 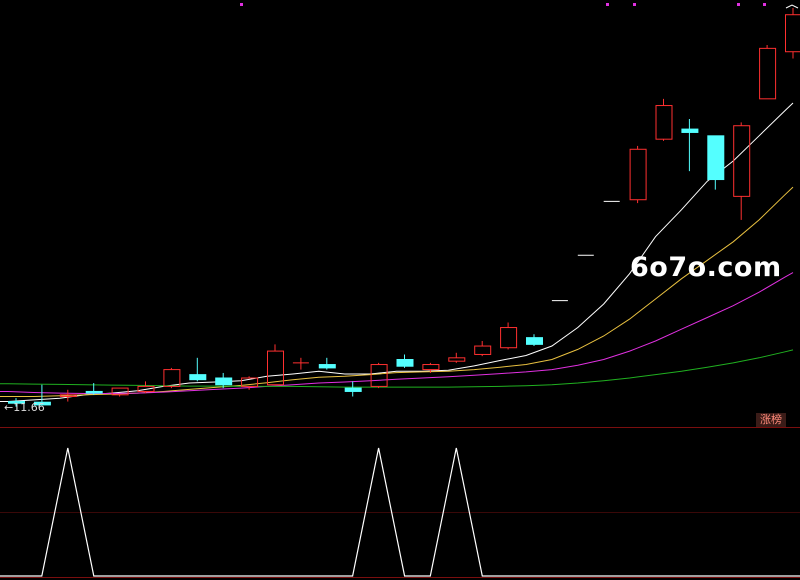 I want to click on low-price-label: ←11.66, so click(x=24, y=407).